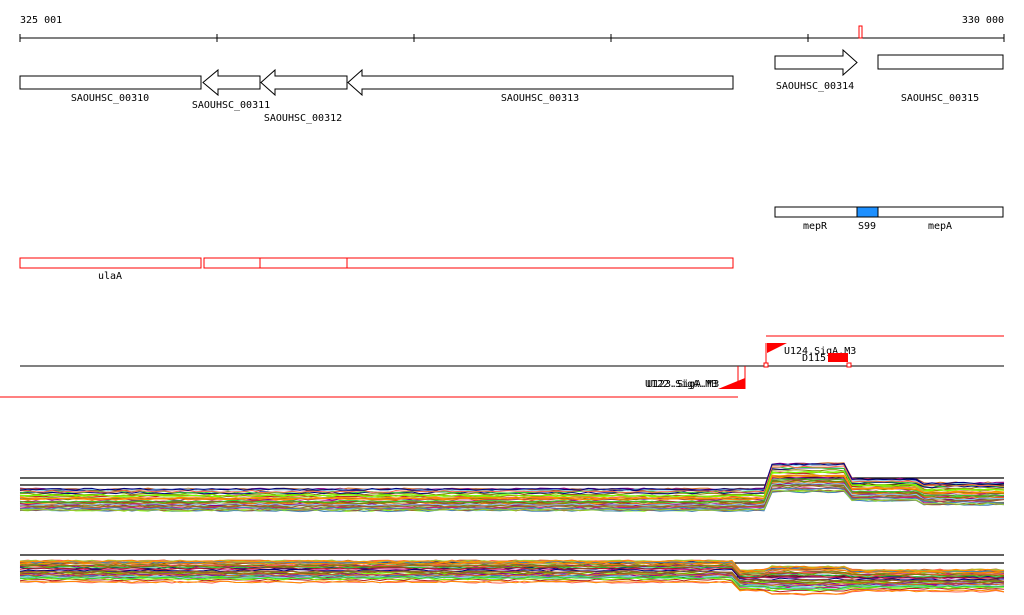 This screenshot has height=615, width=1024. What do you see at coordinates (110, 98) in the screenshot?
I see `gene-label: SAOUHSC_00310` at bounding box center [110, 98].